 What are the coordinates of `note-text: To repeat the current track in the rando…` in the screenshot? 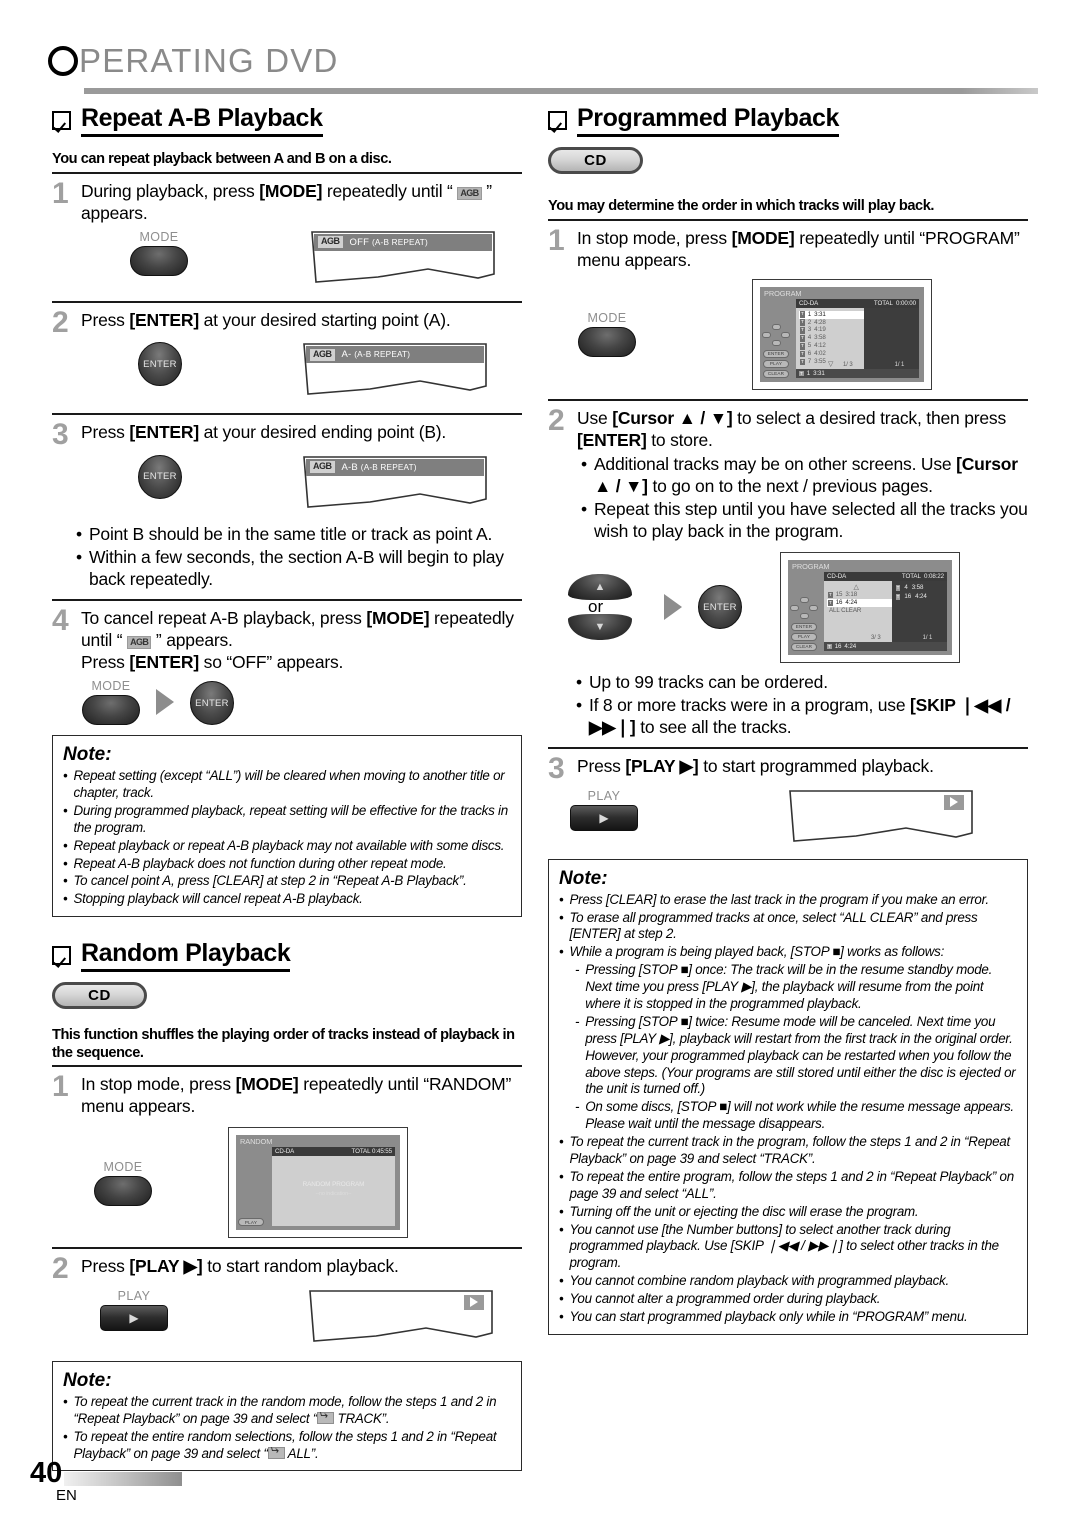 It's located at (292, 1411).